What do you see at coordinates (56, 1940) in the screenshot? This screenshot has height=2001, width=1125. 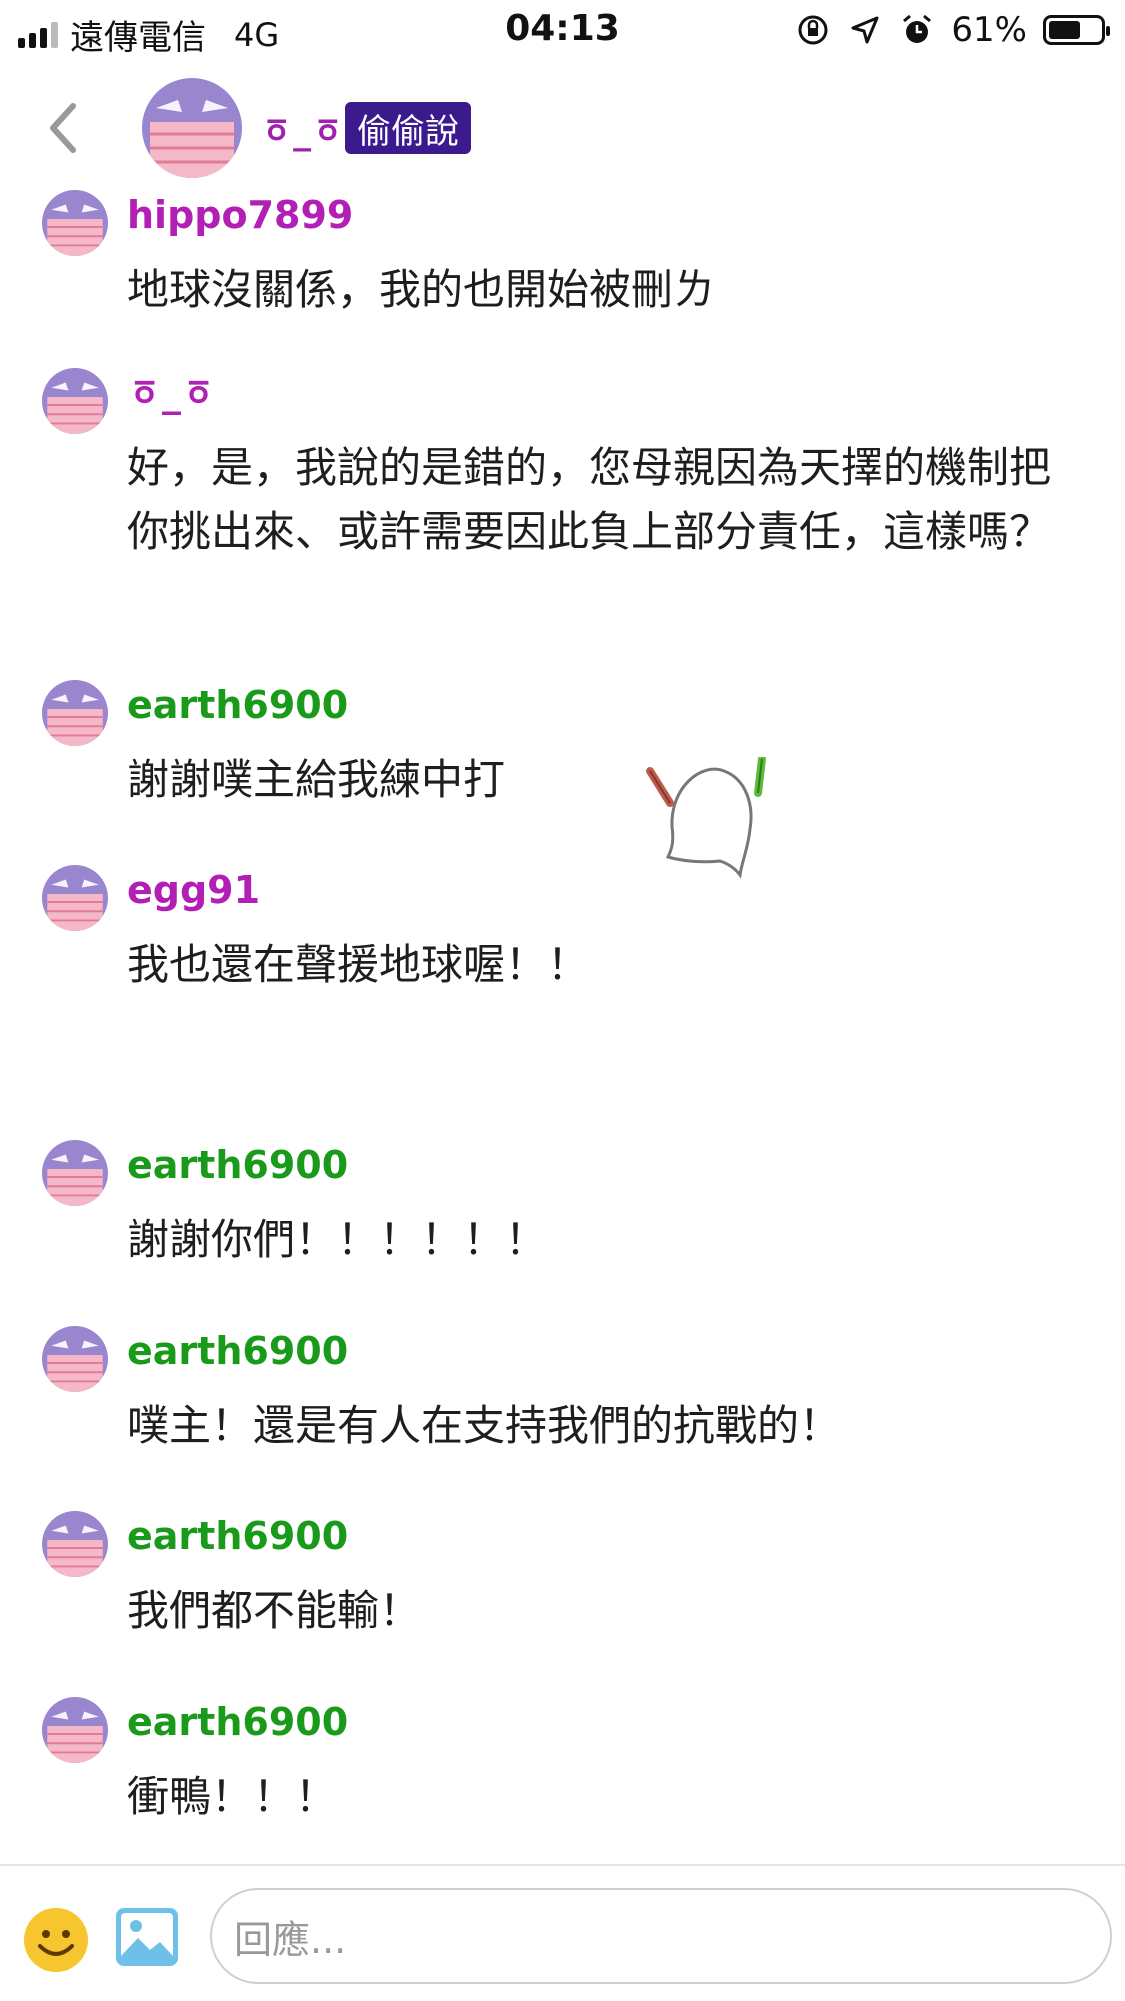 I see `smiley-icon` at bounding box center [56, 1940].